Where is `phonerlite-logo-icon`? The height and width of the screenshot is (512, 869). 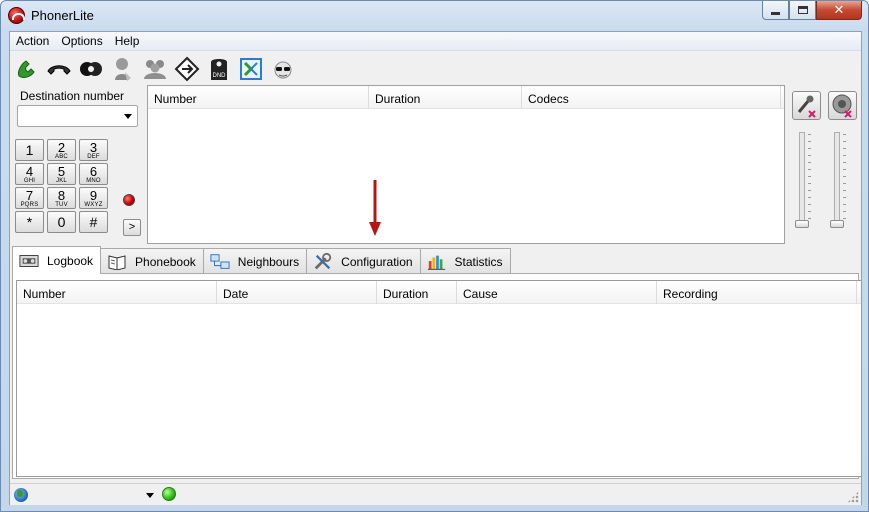
phonerlite-logo-icon is located at coordinates (16, 15).